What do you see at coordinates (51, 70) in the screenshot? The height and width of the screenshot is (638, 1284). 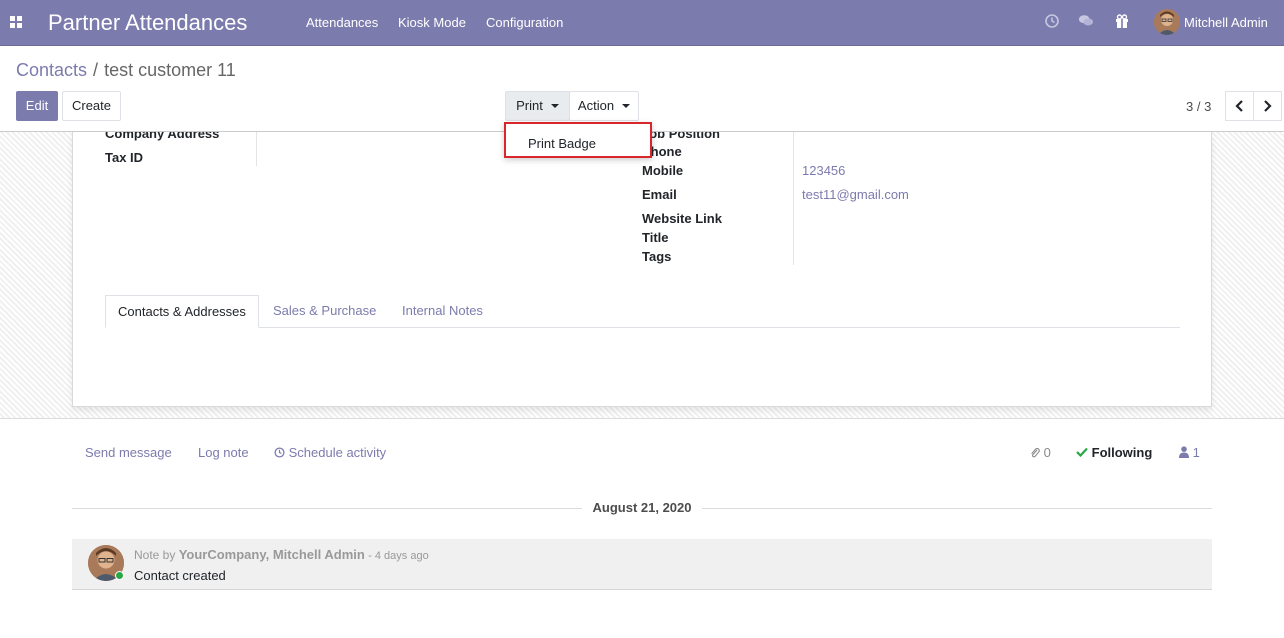 I see `breadcrumb-contacts: Contacts` at bounding box center [51, 70].